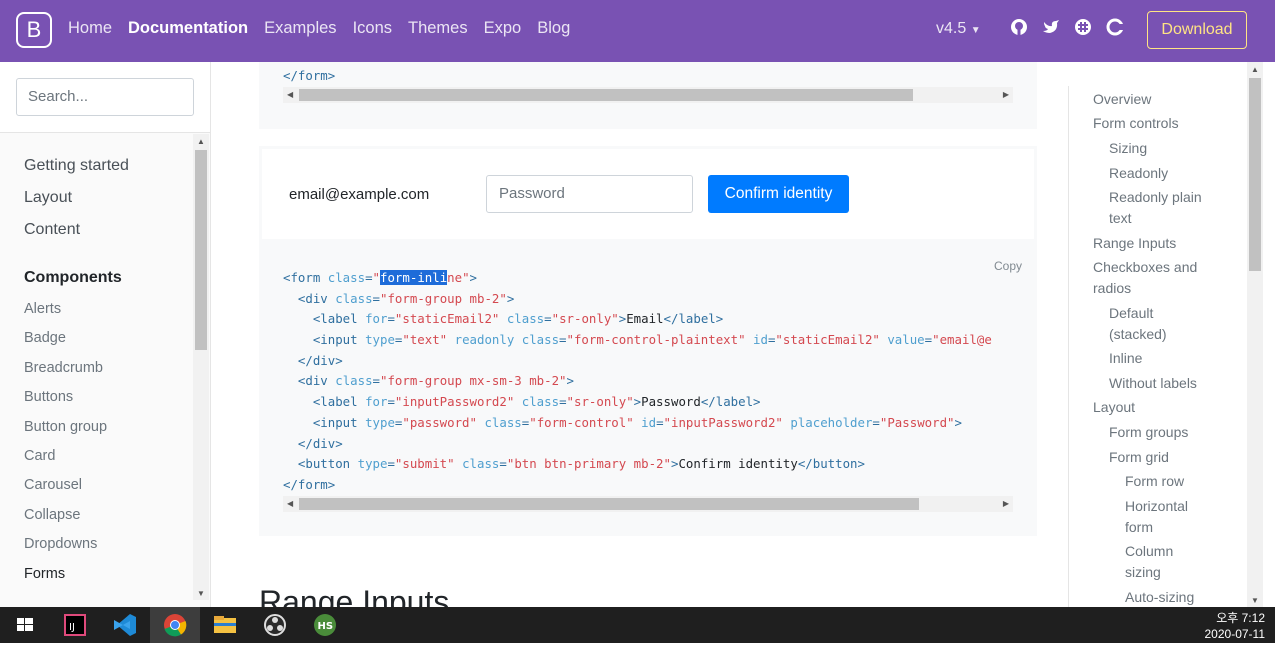 The width and height of the screenshot is (1275, 648). Describe the element at coordinates (1138, 173) in the screenshot. I see `toc-item: Readonly` at that location.